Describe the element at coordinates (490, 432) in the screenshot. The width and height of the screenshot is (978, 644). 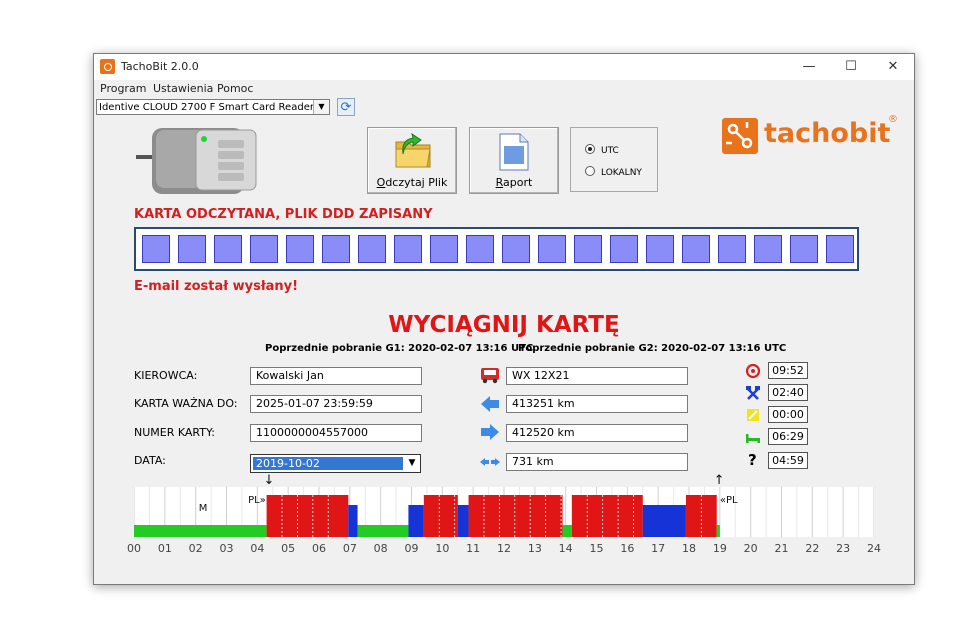
I see `arrow-right-icon` at that location.